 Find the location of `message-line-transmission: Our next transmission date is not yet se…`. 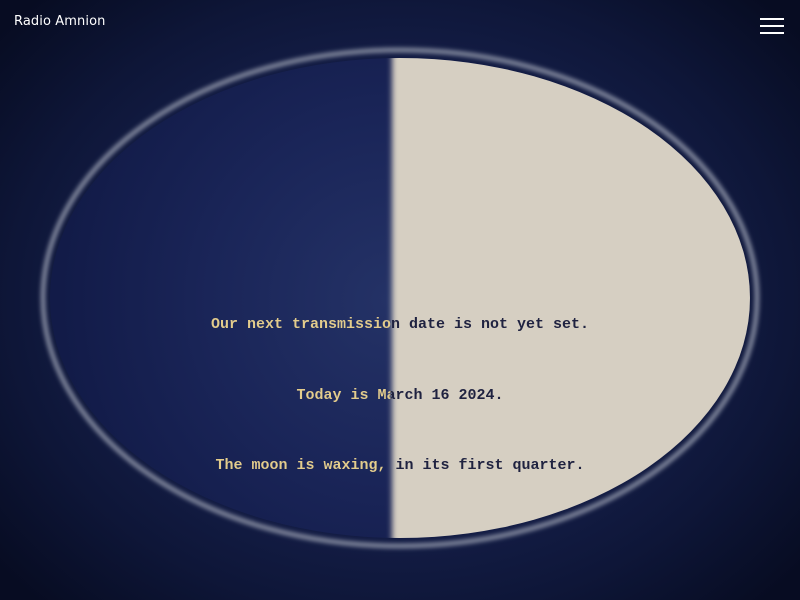

message-line-transmission: Our next transmission date is not yet se… is located at coordinates (400, 325).